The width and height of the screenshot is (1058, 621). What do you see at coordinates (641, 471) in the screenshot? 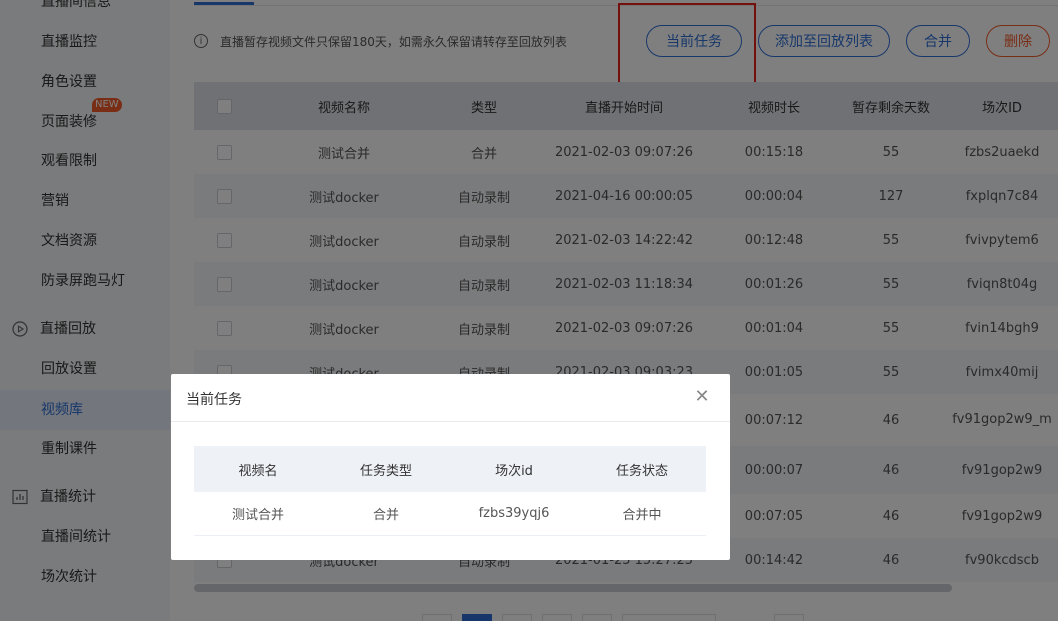
I see `task-header-status: 任务状态` at bounding box center [641, 471].